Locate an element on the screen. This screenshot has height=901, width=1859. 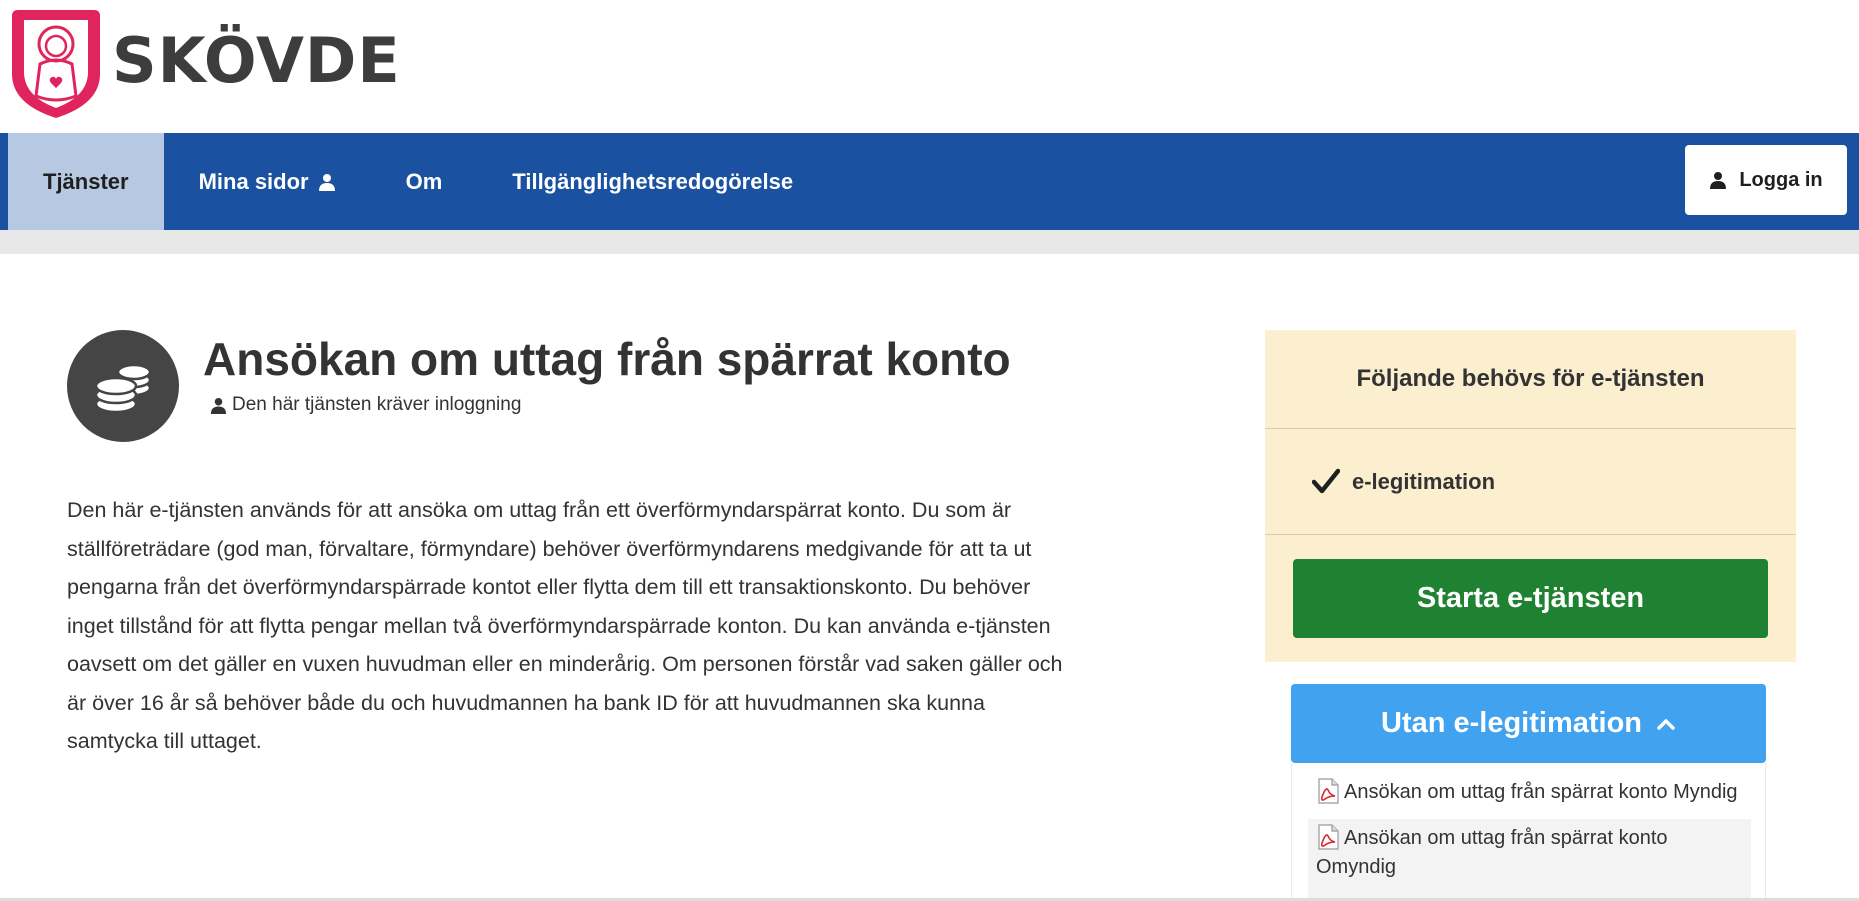
site-logo: SKÖVDE is located at coordinates (205, 62).